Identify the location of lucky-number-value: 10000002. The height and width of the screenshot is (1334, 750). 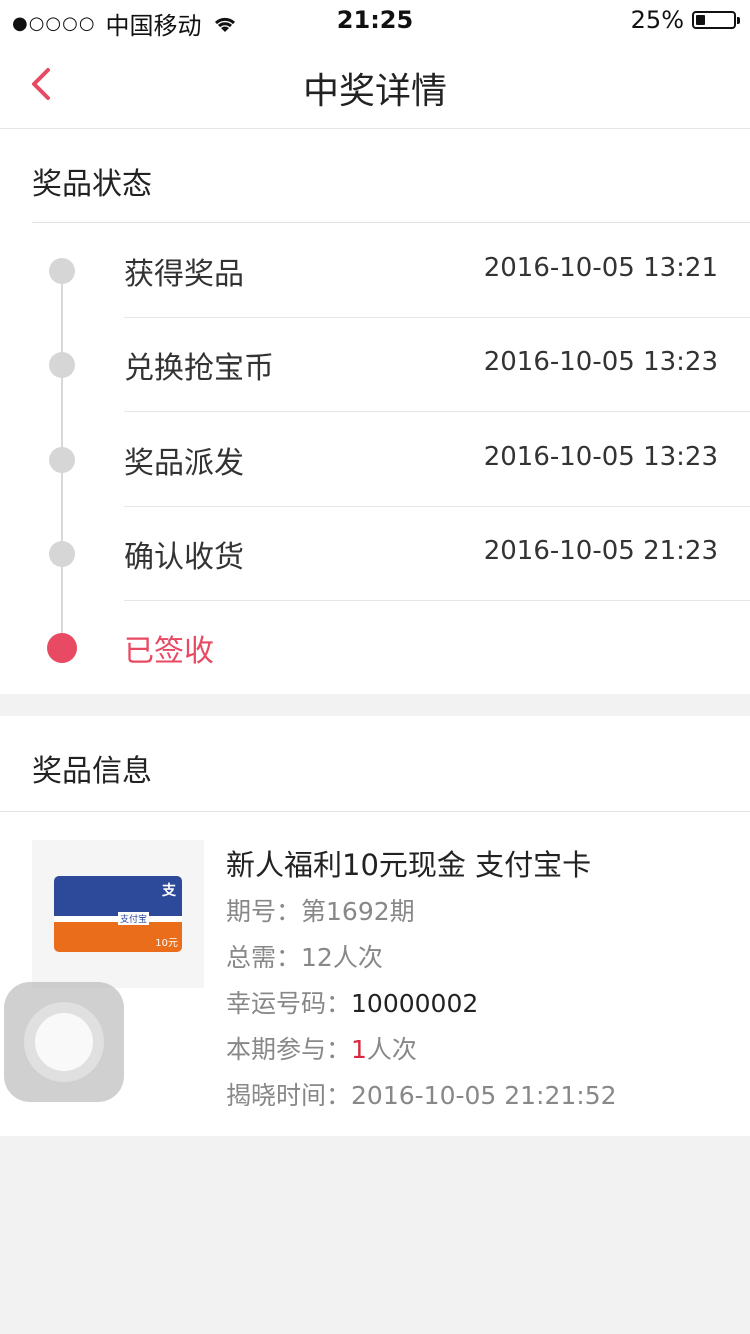
(415, 1003).